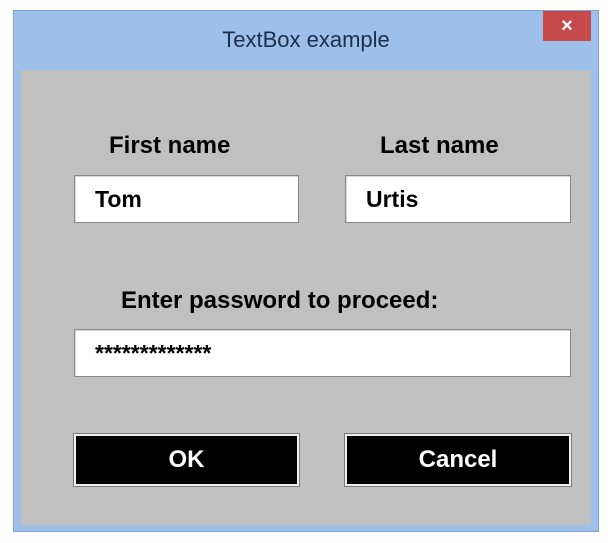  I want to click on first-name-field: Tom, so click(186, 199).